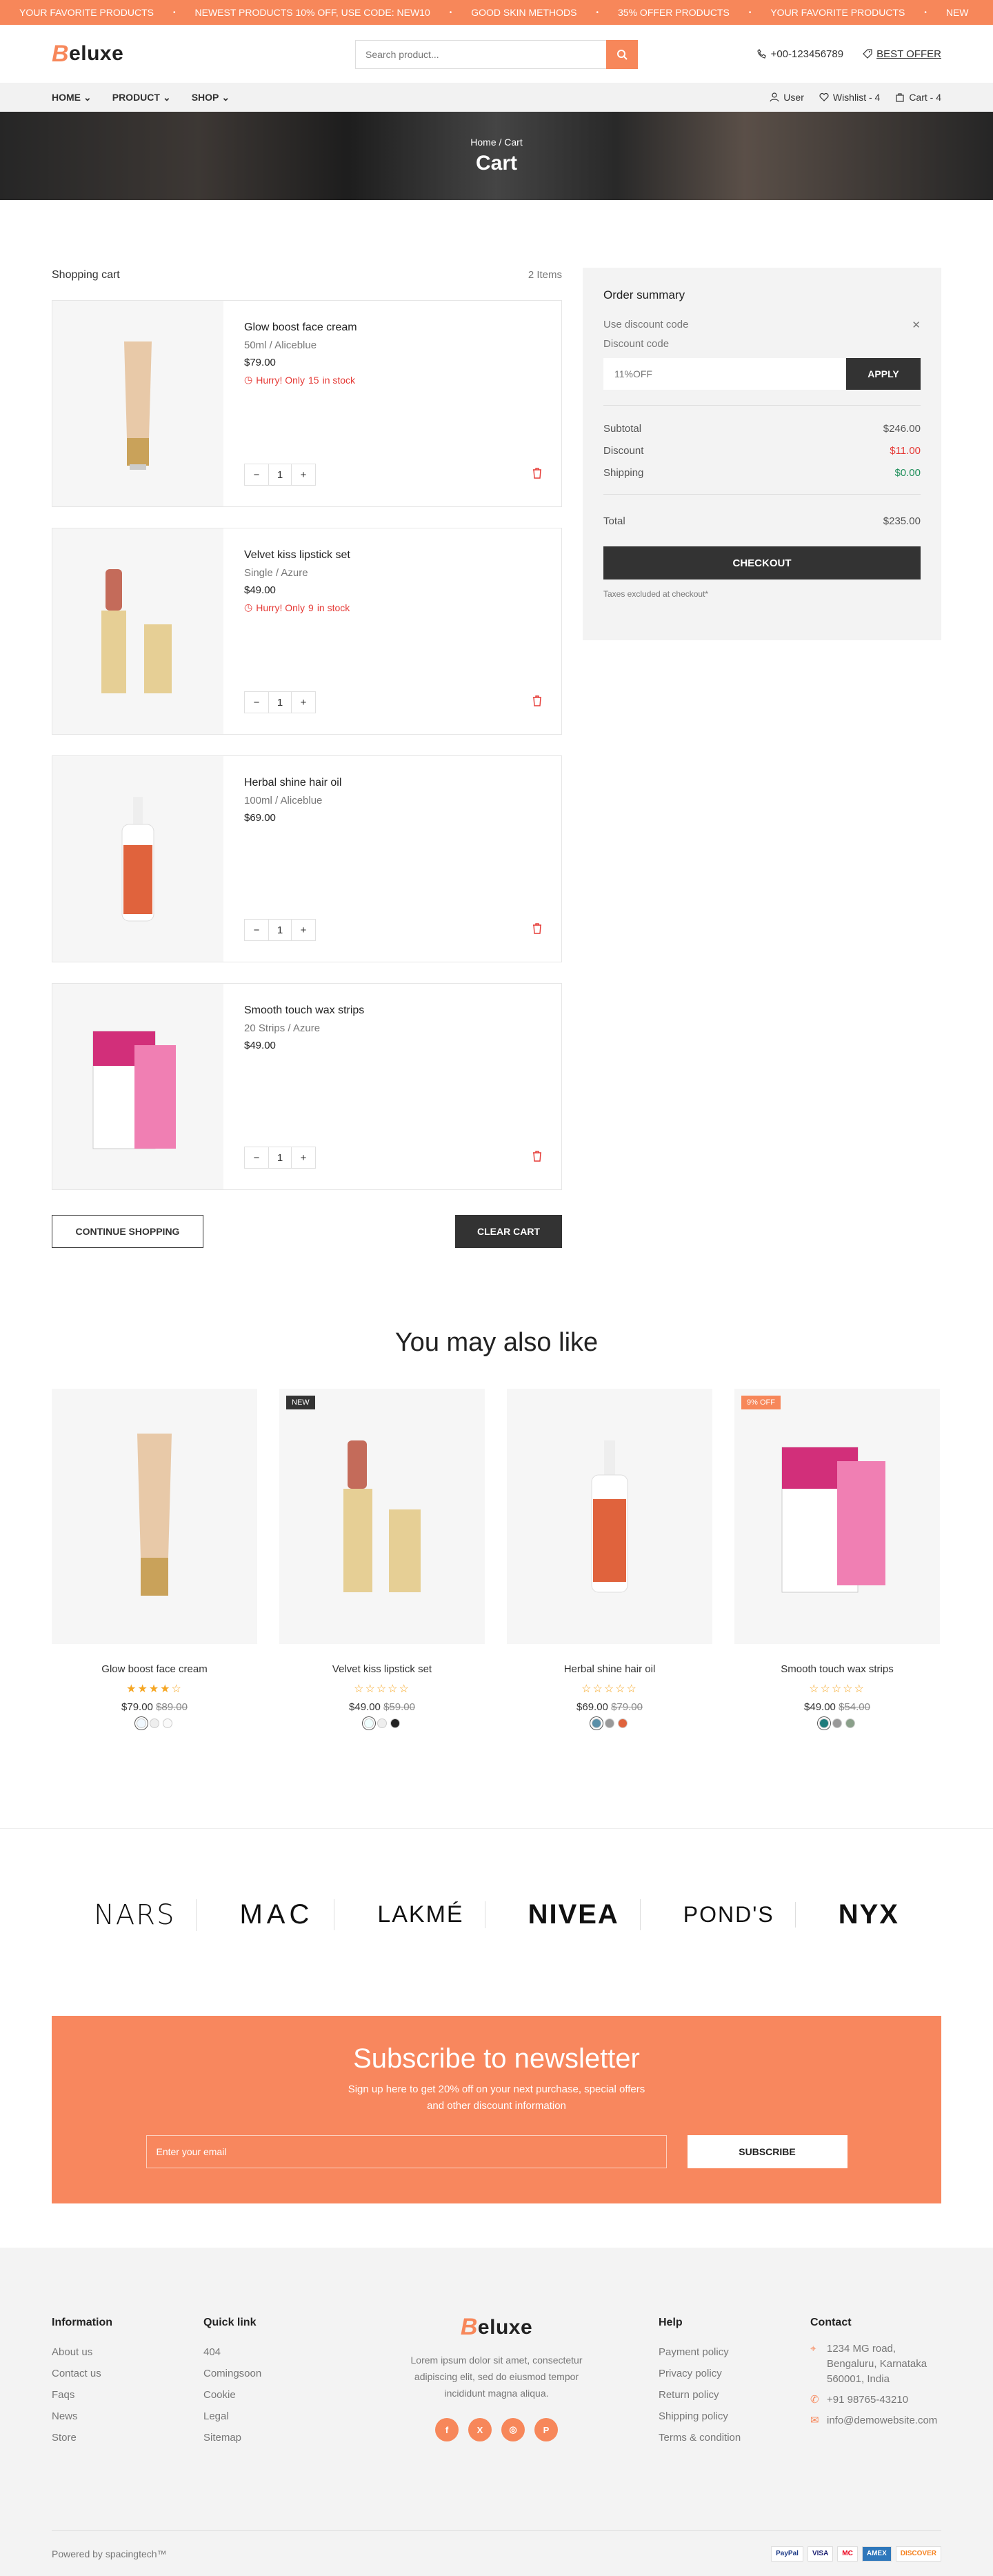 The width and height of the screenshot is (993, 2576). Describe the element at coordinates (513, 2429) in the screenshot. I see `instagram-icon: ◎` at that location.